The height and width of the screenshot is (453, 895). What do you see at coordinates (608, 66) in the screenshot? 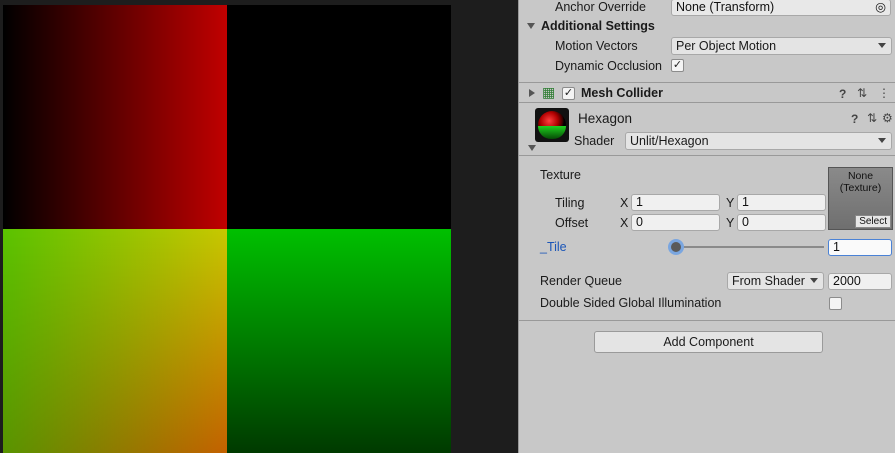
I see `dynamic-occlusion-label: Dynamic Occlusion` at bounding box center [608, 66].